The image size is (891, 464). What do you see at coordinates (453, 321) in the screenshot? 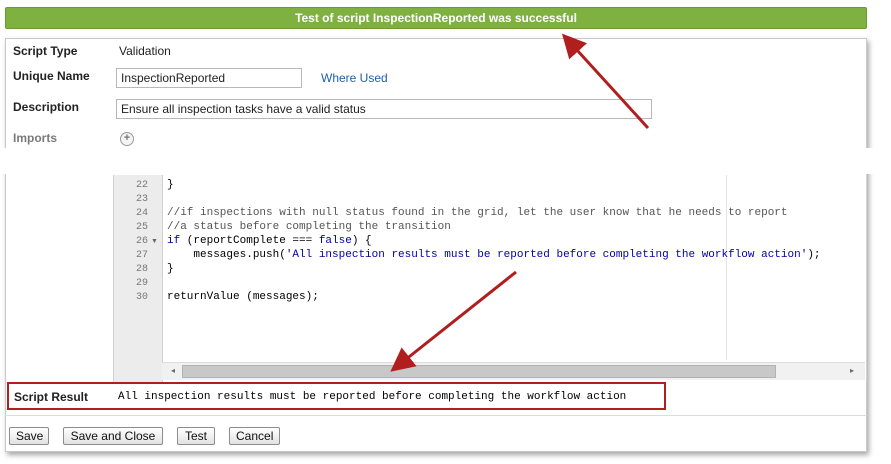
I see `annotation-arrow-result` at bounding box center [453, 321].